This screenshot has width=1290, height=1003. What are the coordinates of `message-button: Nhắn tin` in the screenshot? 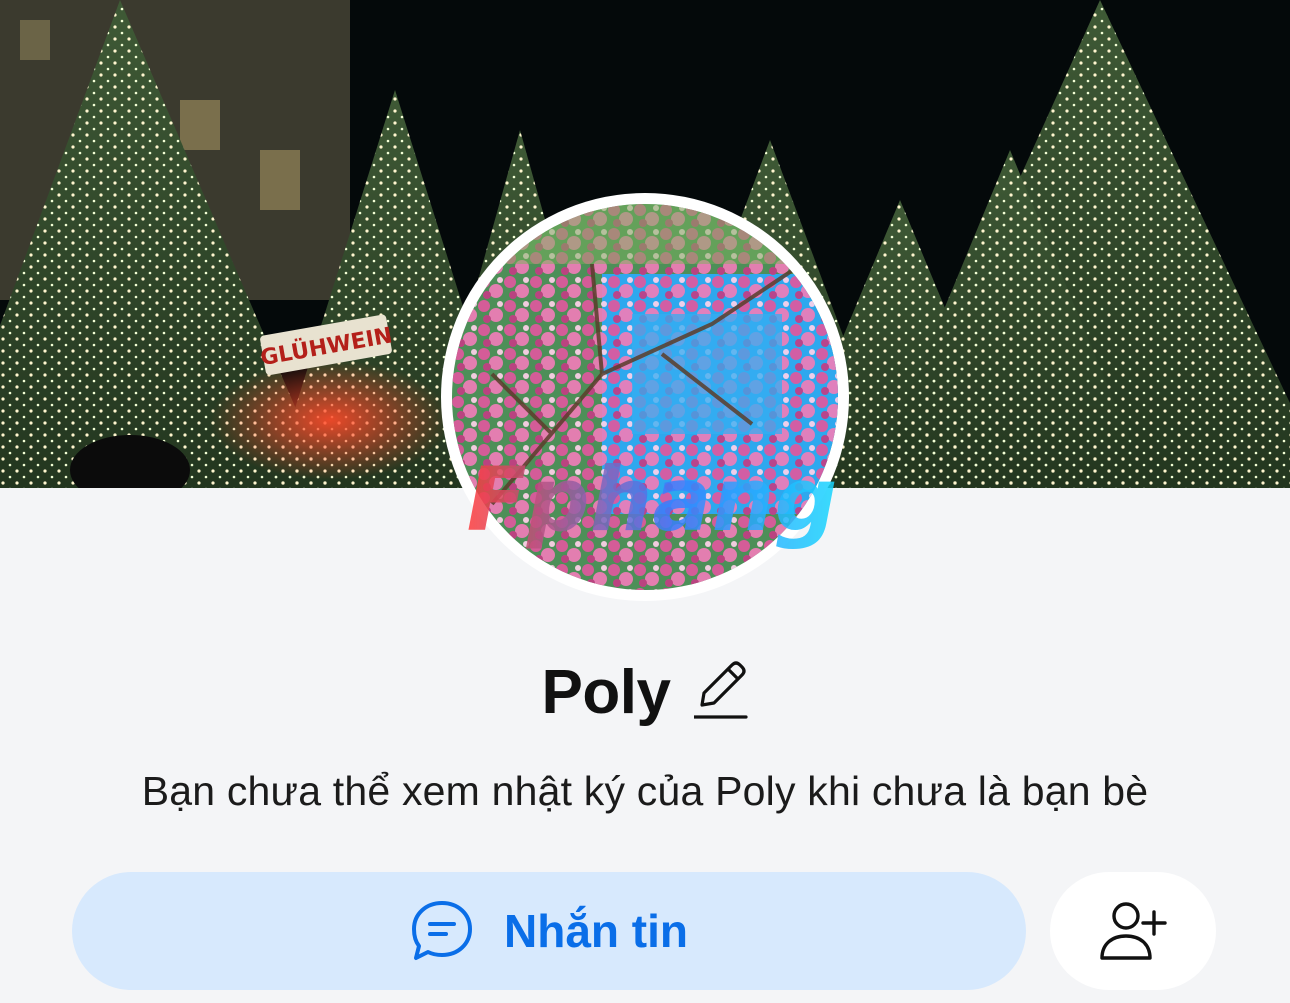 It's located at (549, 931).